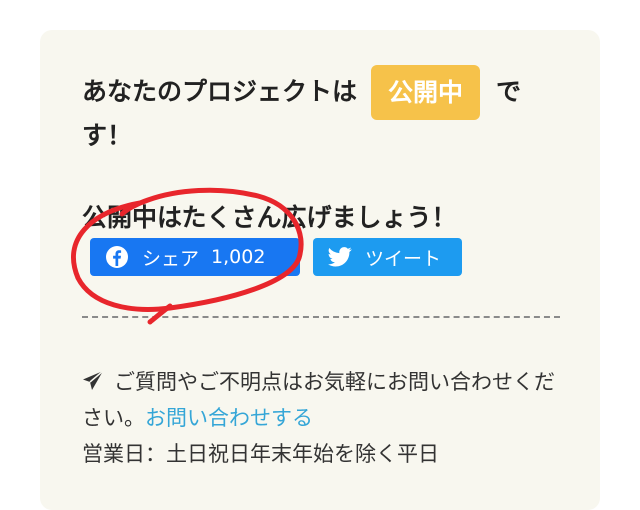 The height and width of the screenshot is (510, 640). I want to click on twitter-tweet-button: ツイート, so click(387, 257).